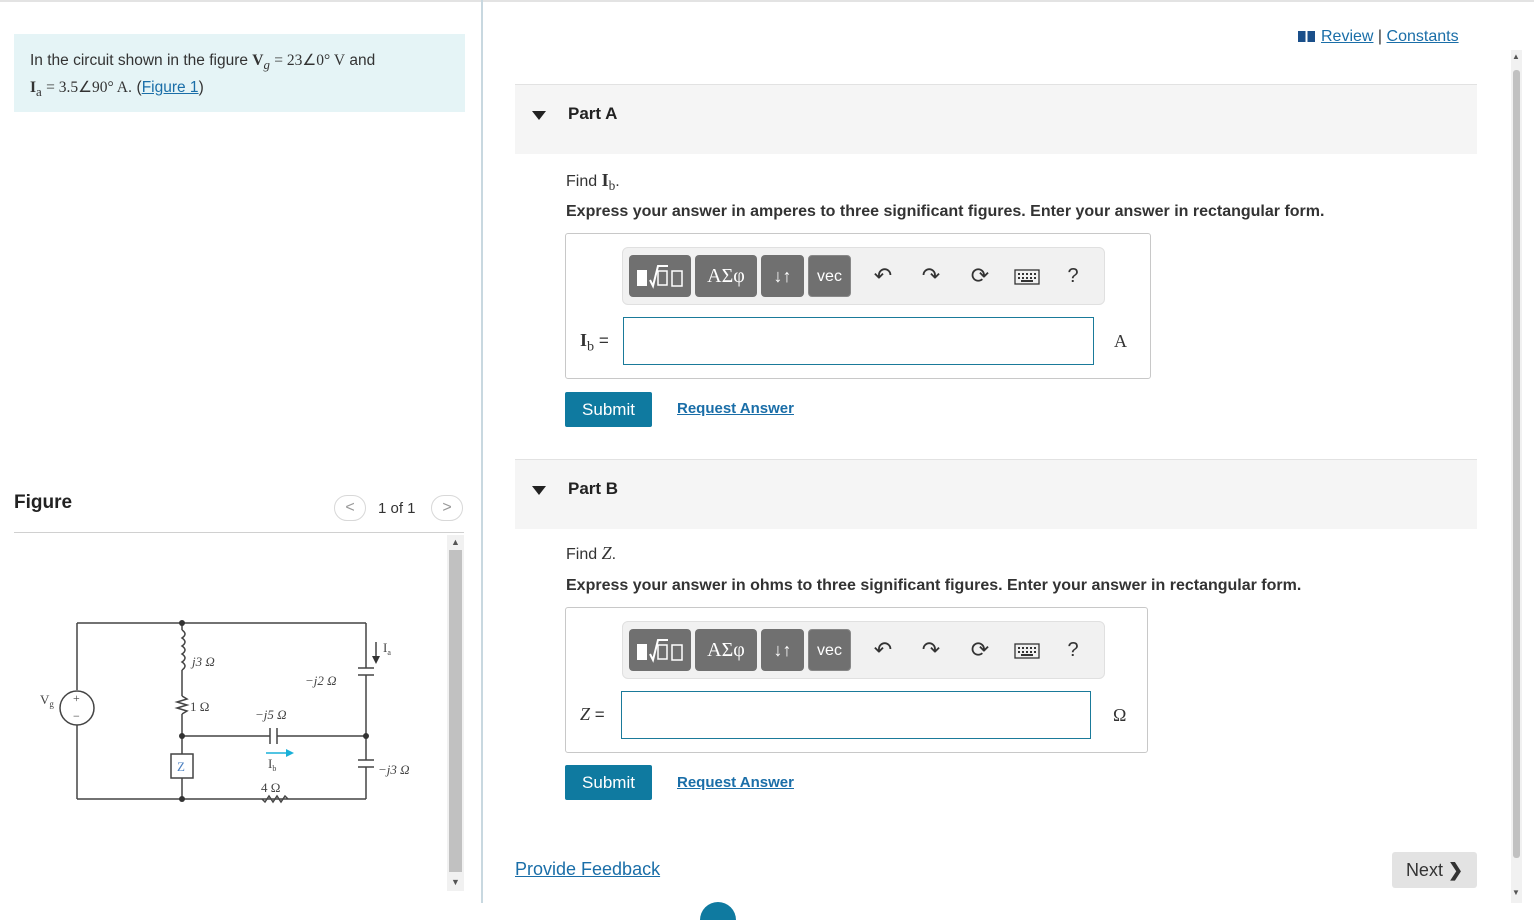 This screenshot has width=1534, height=920. What do you see at coordinates (87, 88) in the screenshot?
I see `ia-value: = 3.5∠90° A` at bounding box center [87, 88].